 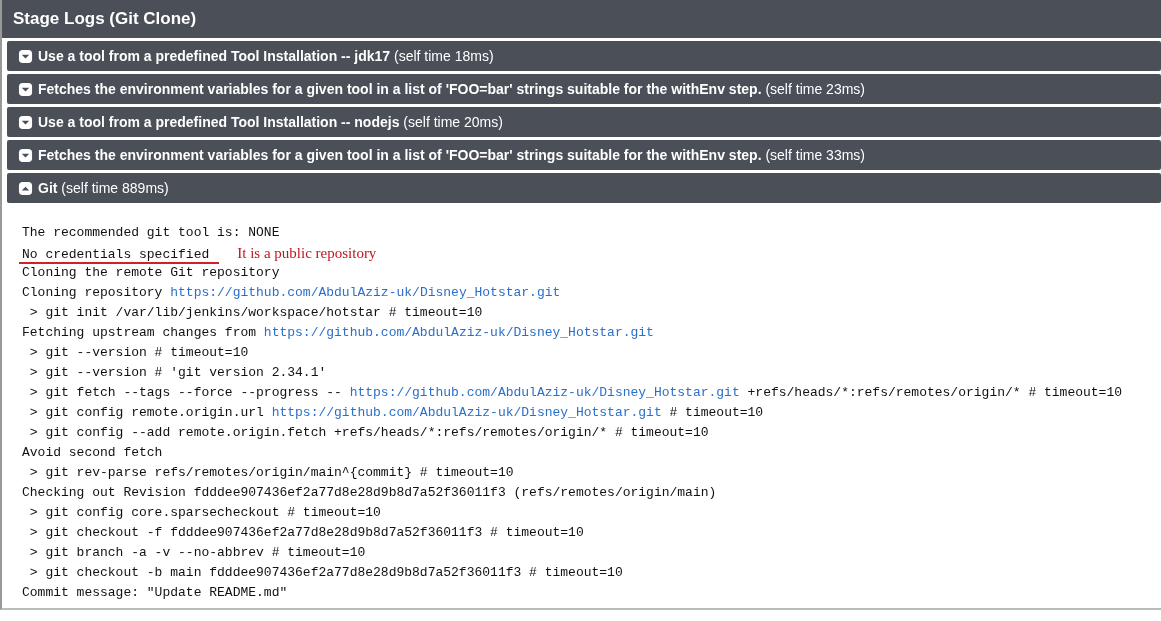 I want to click on log-line: The recommended git tool is: NONE, so click(x=151, y=232).